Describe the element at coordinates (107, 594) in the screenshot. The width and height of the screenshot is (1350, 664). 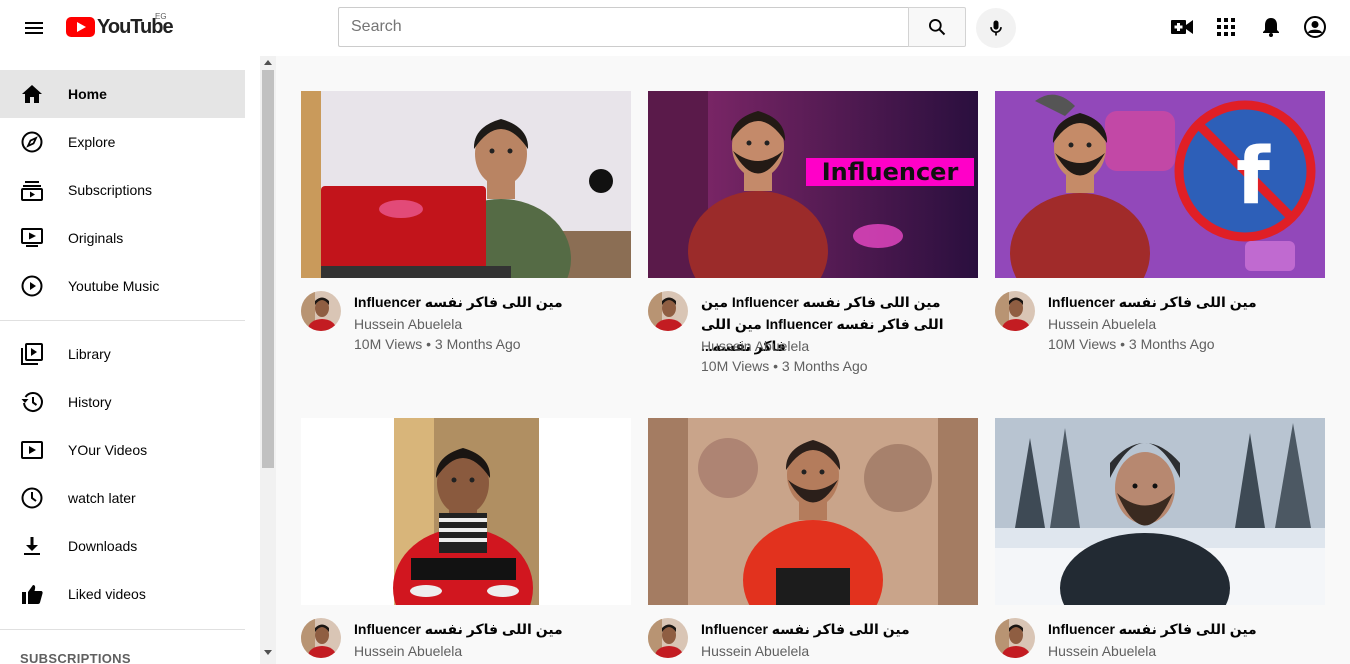
I see `sidebar-item-label: Liked videos` at that location.